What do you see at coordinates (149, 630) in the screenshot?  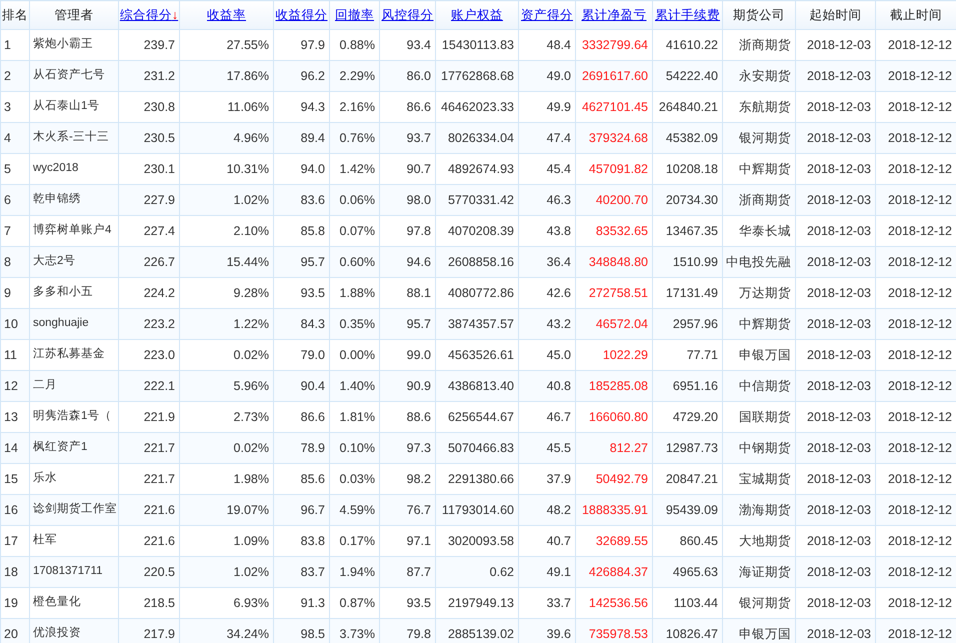 I see `table-cell: 217.9` at bounding box center [149, 630].